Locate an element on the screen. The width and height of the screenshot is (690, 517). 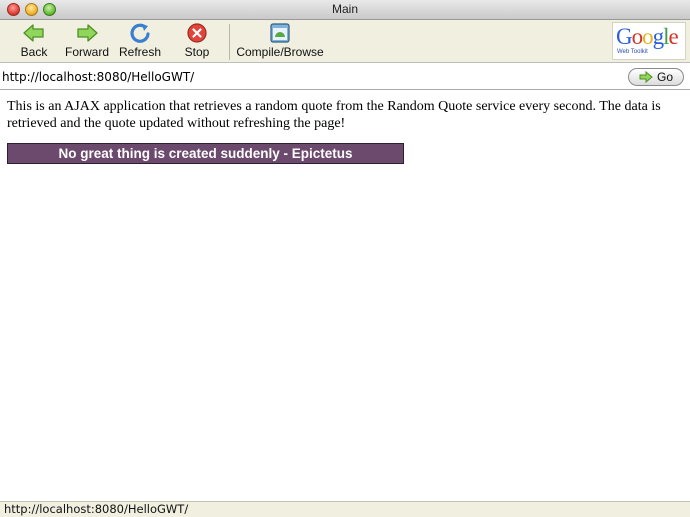
refresh-button: Refresh is located at coordinates (140, 42).